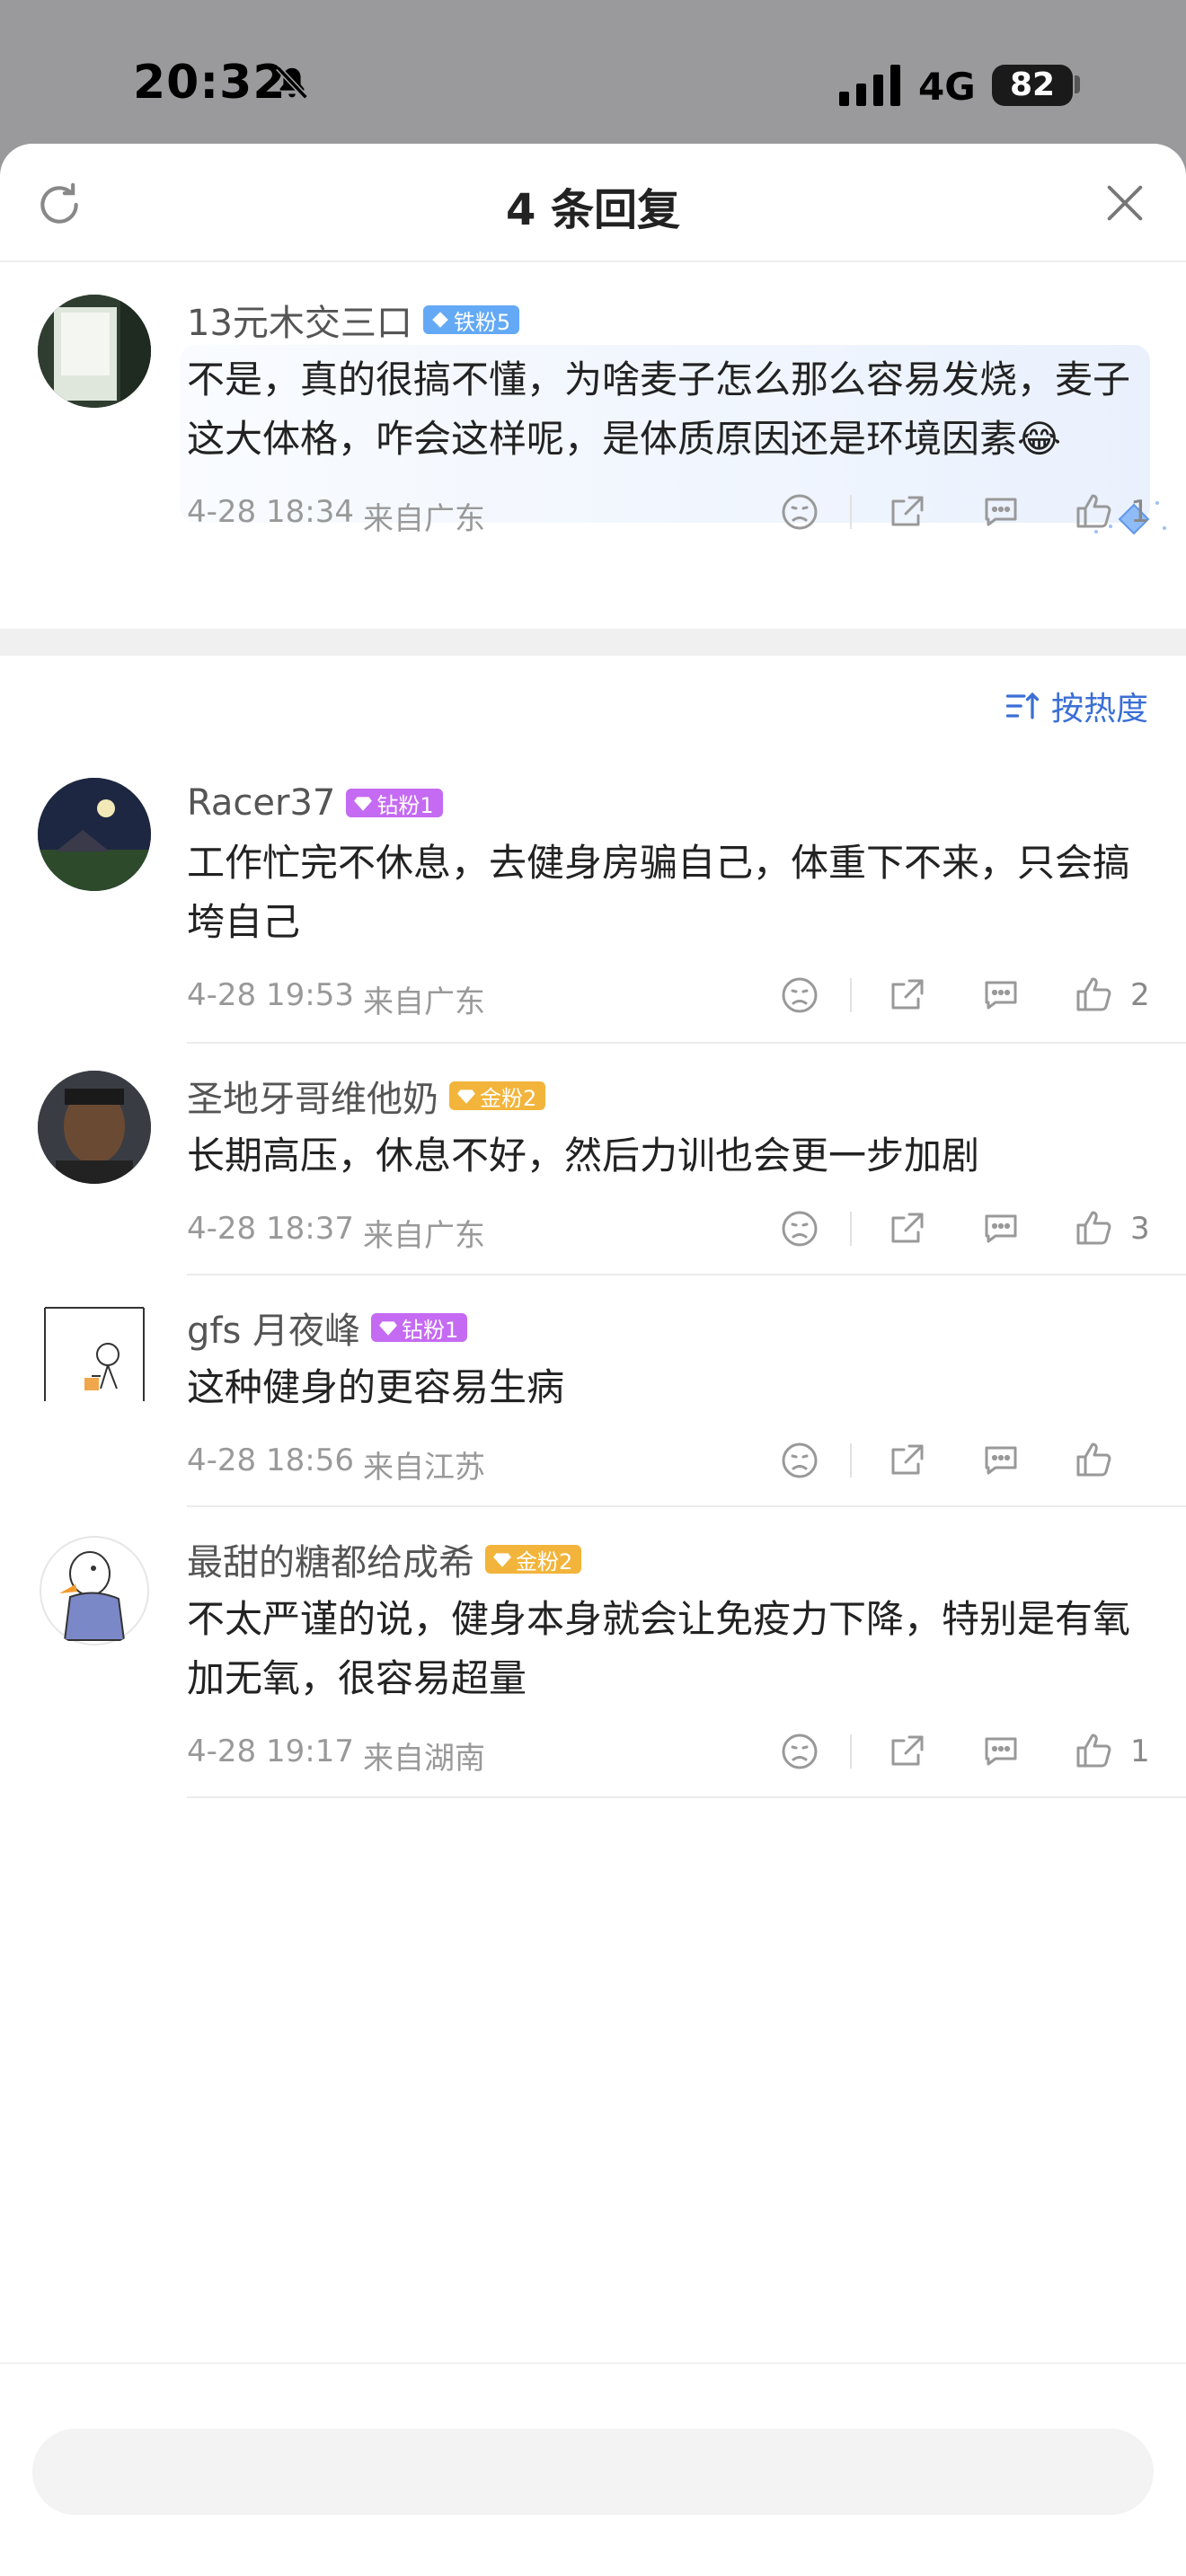 The width and height of the screenshot is (1186, 2576). I want to click on badge-label: 铁粉5, so click(482, 322).